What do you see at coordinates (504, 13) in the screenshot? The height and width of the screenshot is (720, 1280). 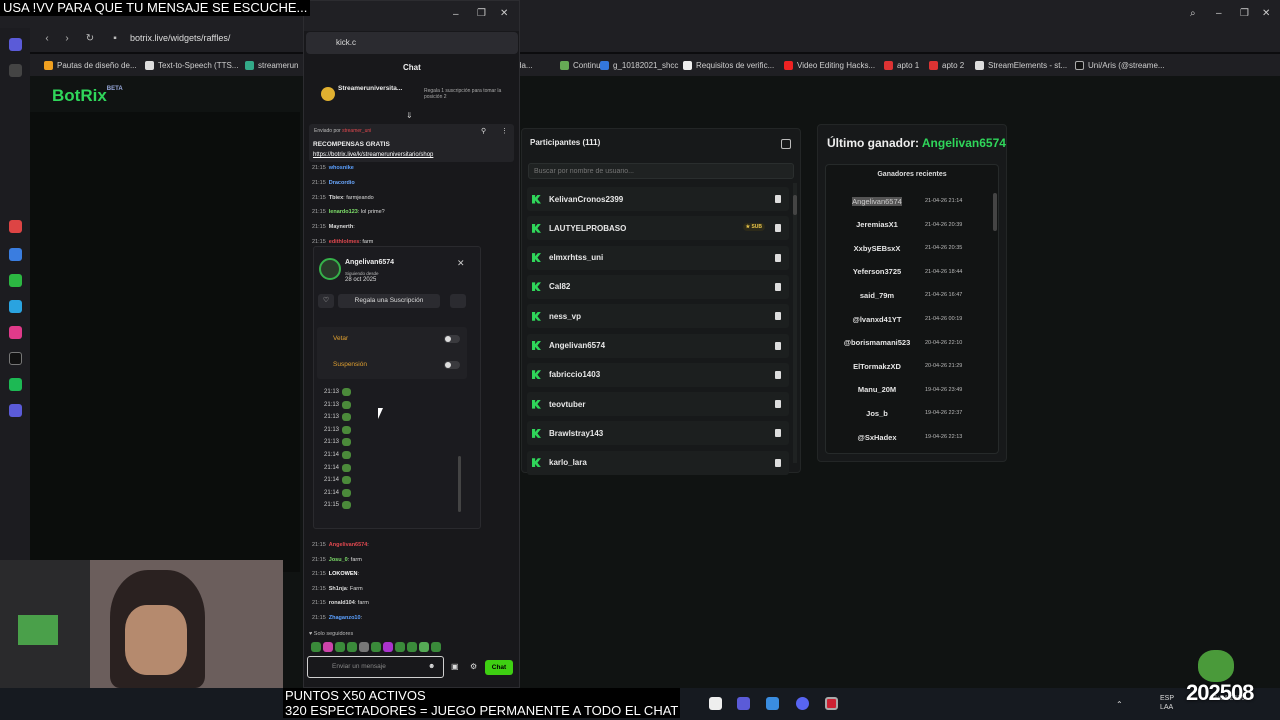 I see `chat-close-icon: ✕` at bounding box center [504, 13].